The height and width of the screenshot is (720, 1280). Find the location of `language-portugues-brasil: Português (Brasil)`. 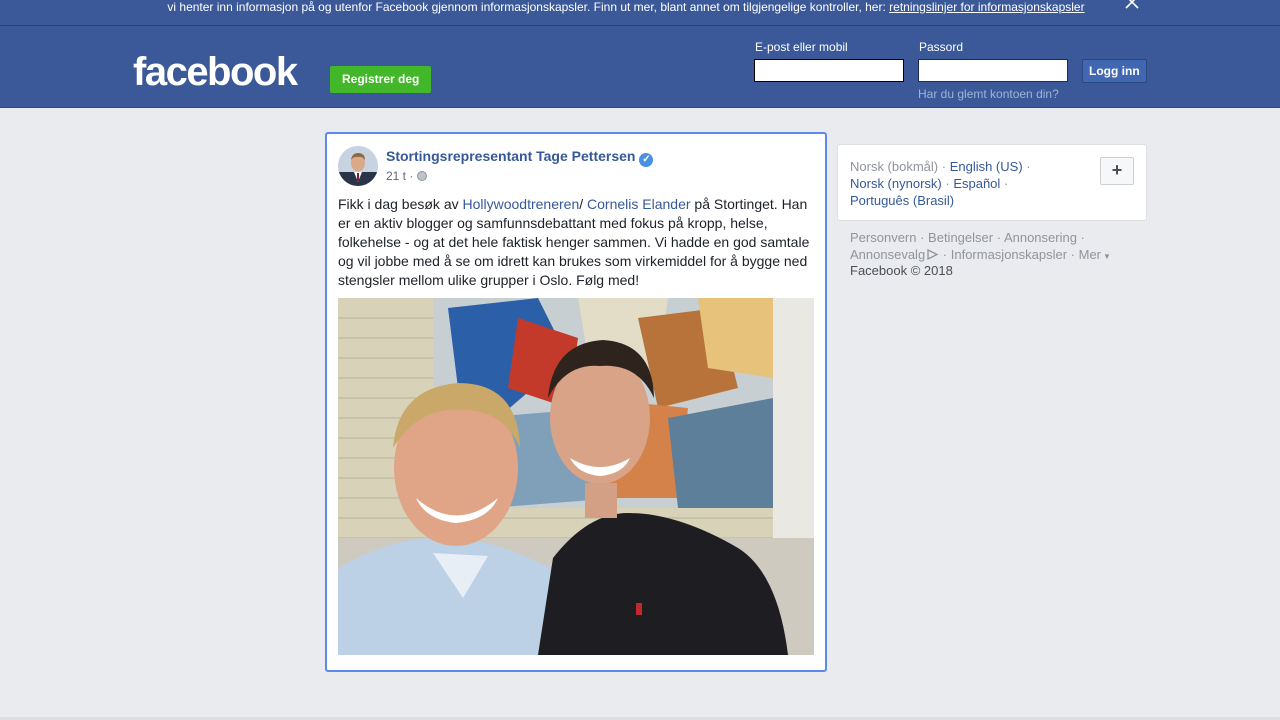

language-portugues-brasil: Português (Brasil) is located at coordinates (902, 200).